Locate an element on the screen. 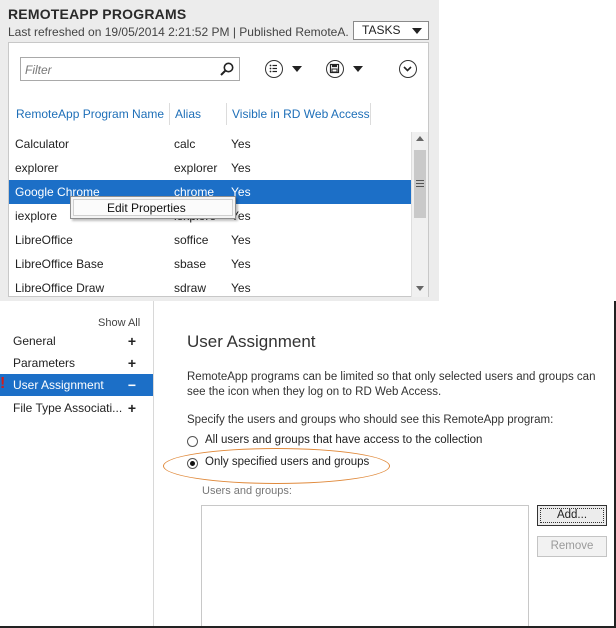 The width and height of the screenshot is (616, 628). table-row: LibreOffice Draw sdraw Yes is located at coordinates (210, 286).